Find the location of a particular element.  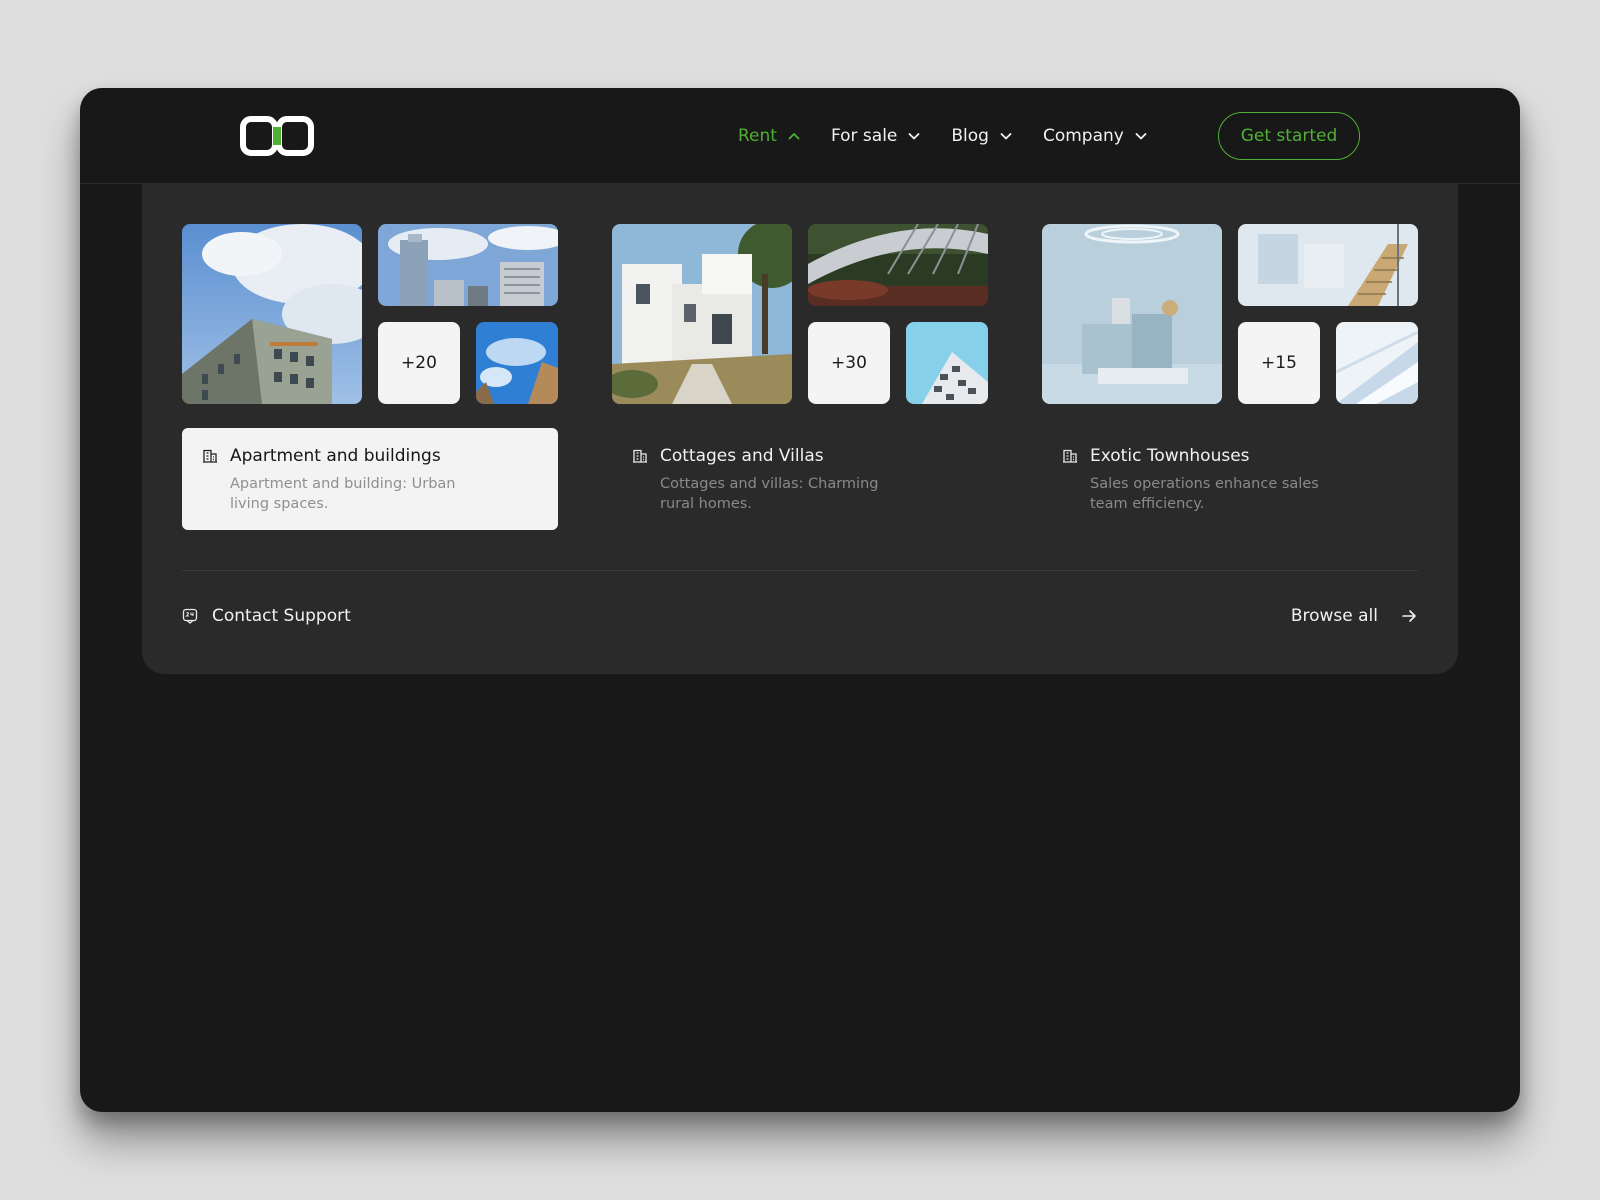

main-nav: Rent For sale Blog Company is located at coordinates (958, 136).